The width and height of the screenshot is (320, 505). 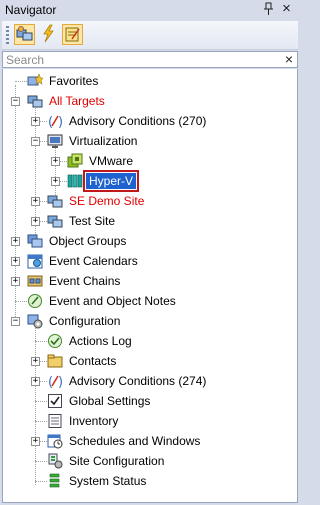 I want to click on tree-label: Event Chains, so click(x=85, y=281).